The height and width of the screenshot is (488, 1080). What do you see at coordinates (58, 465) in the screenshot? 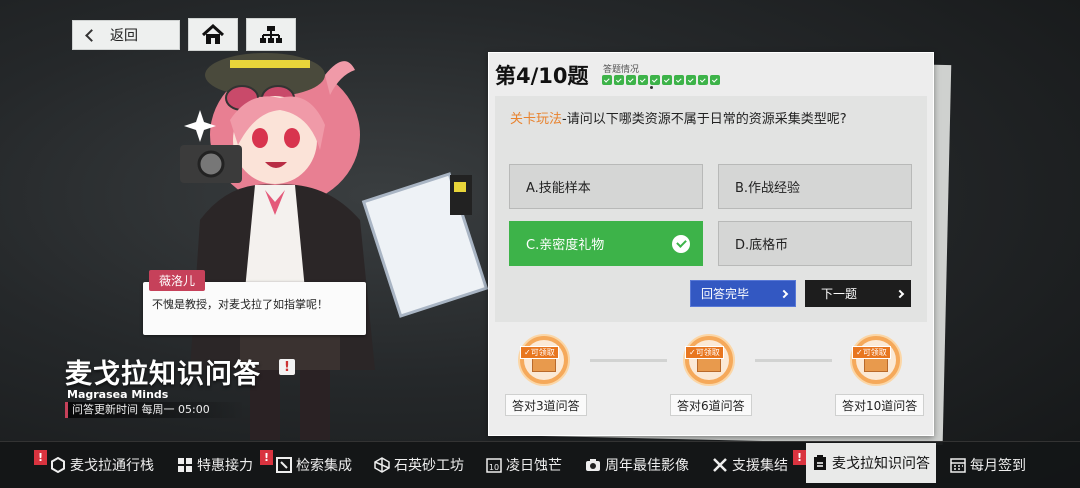
I see `hexagon-icon` at bounding box center [58, 465].